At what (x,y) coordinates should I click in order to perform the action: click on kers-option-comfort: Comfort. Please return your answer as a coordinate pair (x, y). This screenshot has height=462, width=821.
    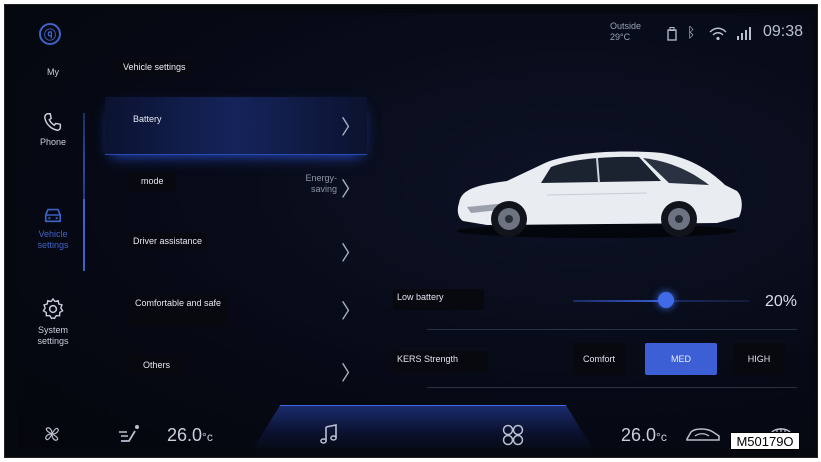
    Looking at the image, I should click on (599, 359).